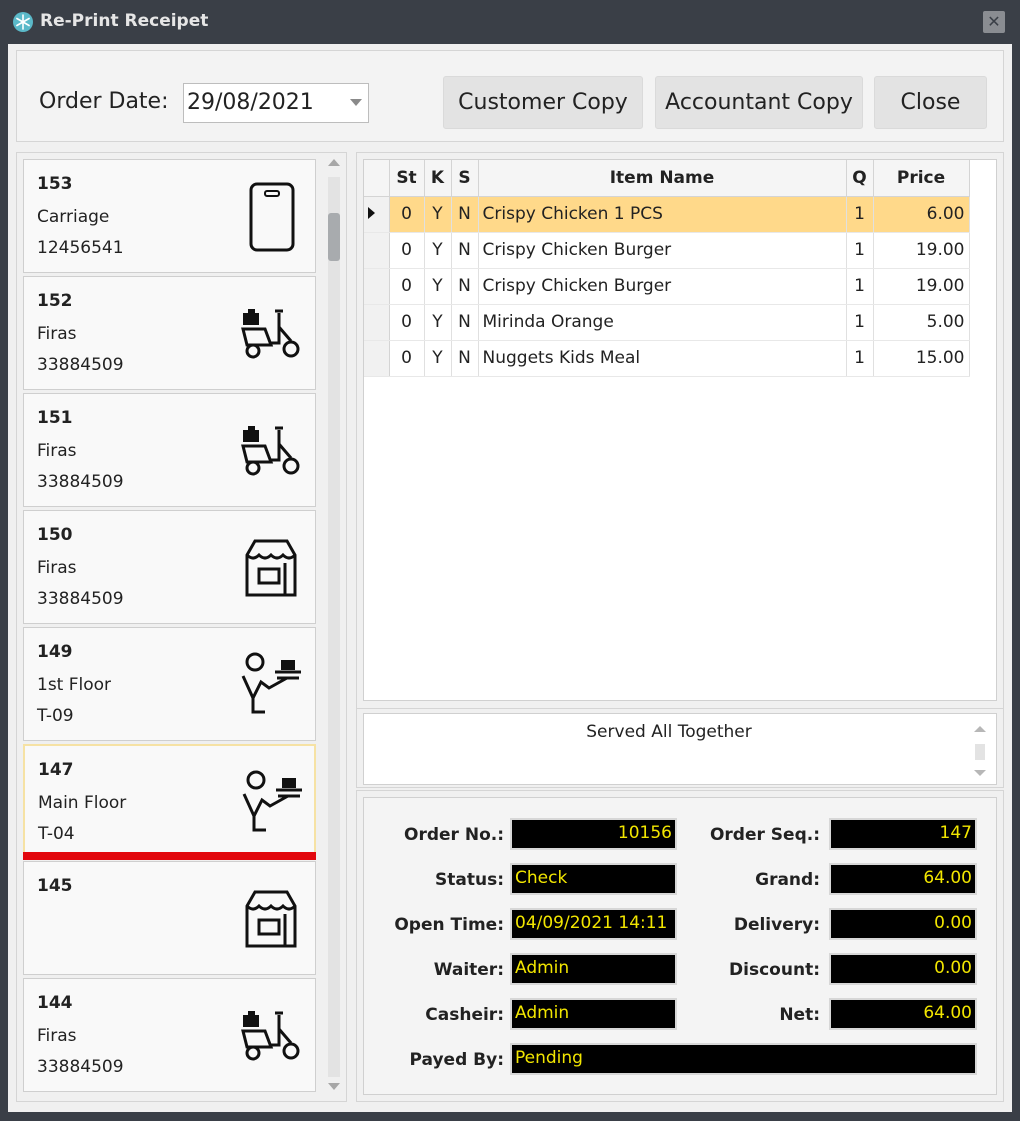 This screenshot has height=1121, width=1020. I want to click on order-number: 145, so click(55, 886).